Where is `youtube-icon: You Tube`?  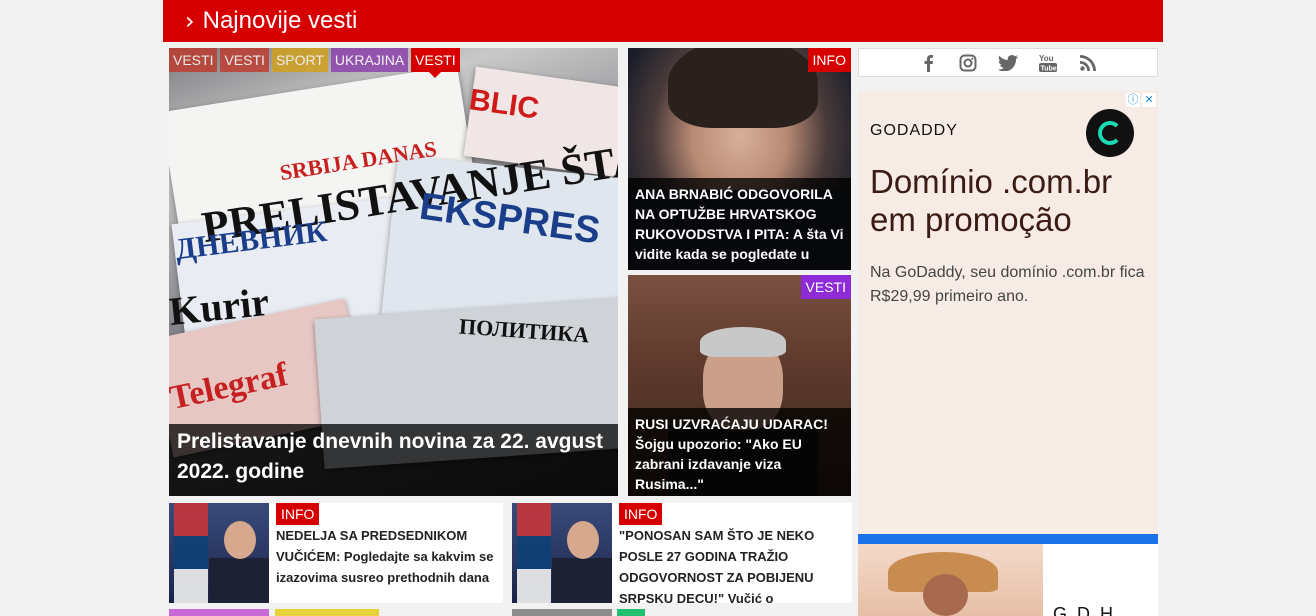 youtube-icon: You Tube is located at coordinates (1048, 63).